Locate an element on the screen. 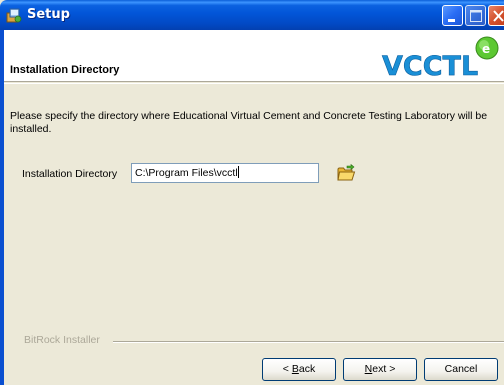 Image resolution: width=504 pixels, height=385 pixels. open-folder-icon is located at coordinates (346, 172).